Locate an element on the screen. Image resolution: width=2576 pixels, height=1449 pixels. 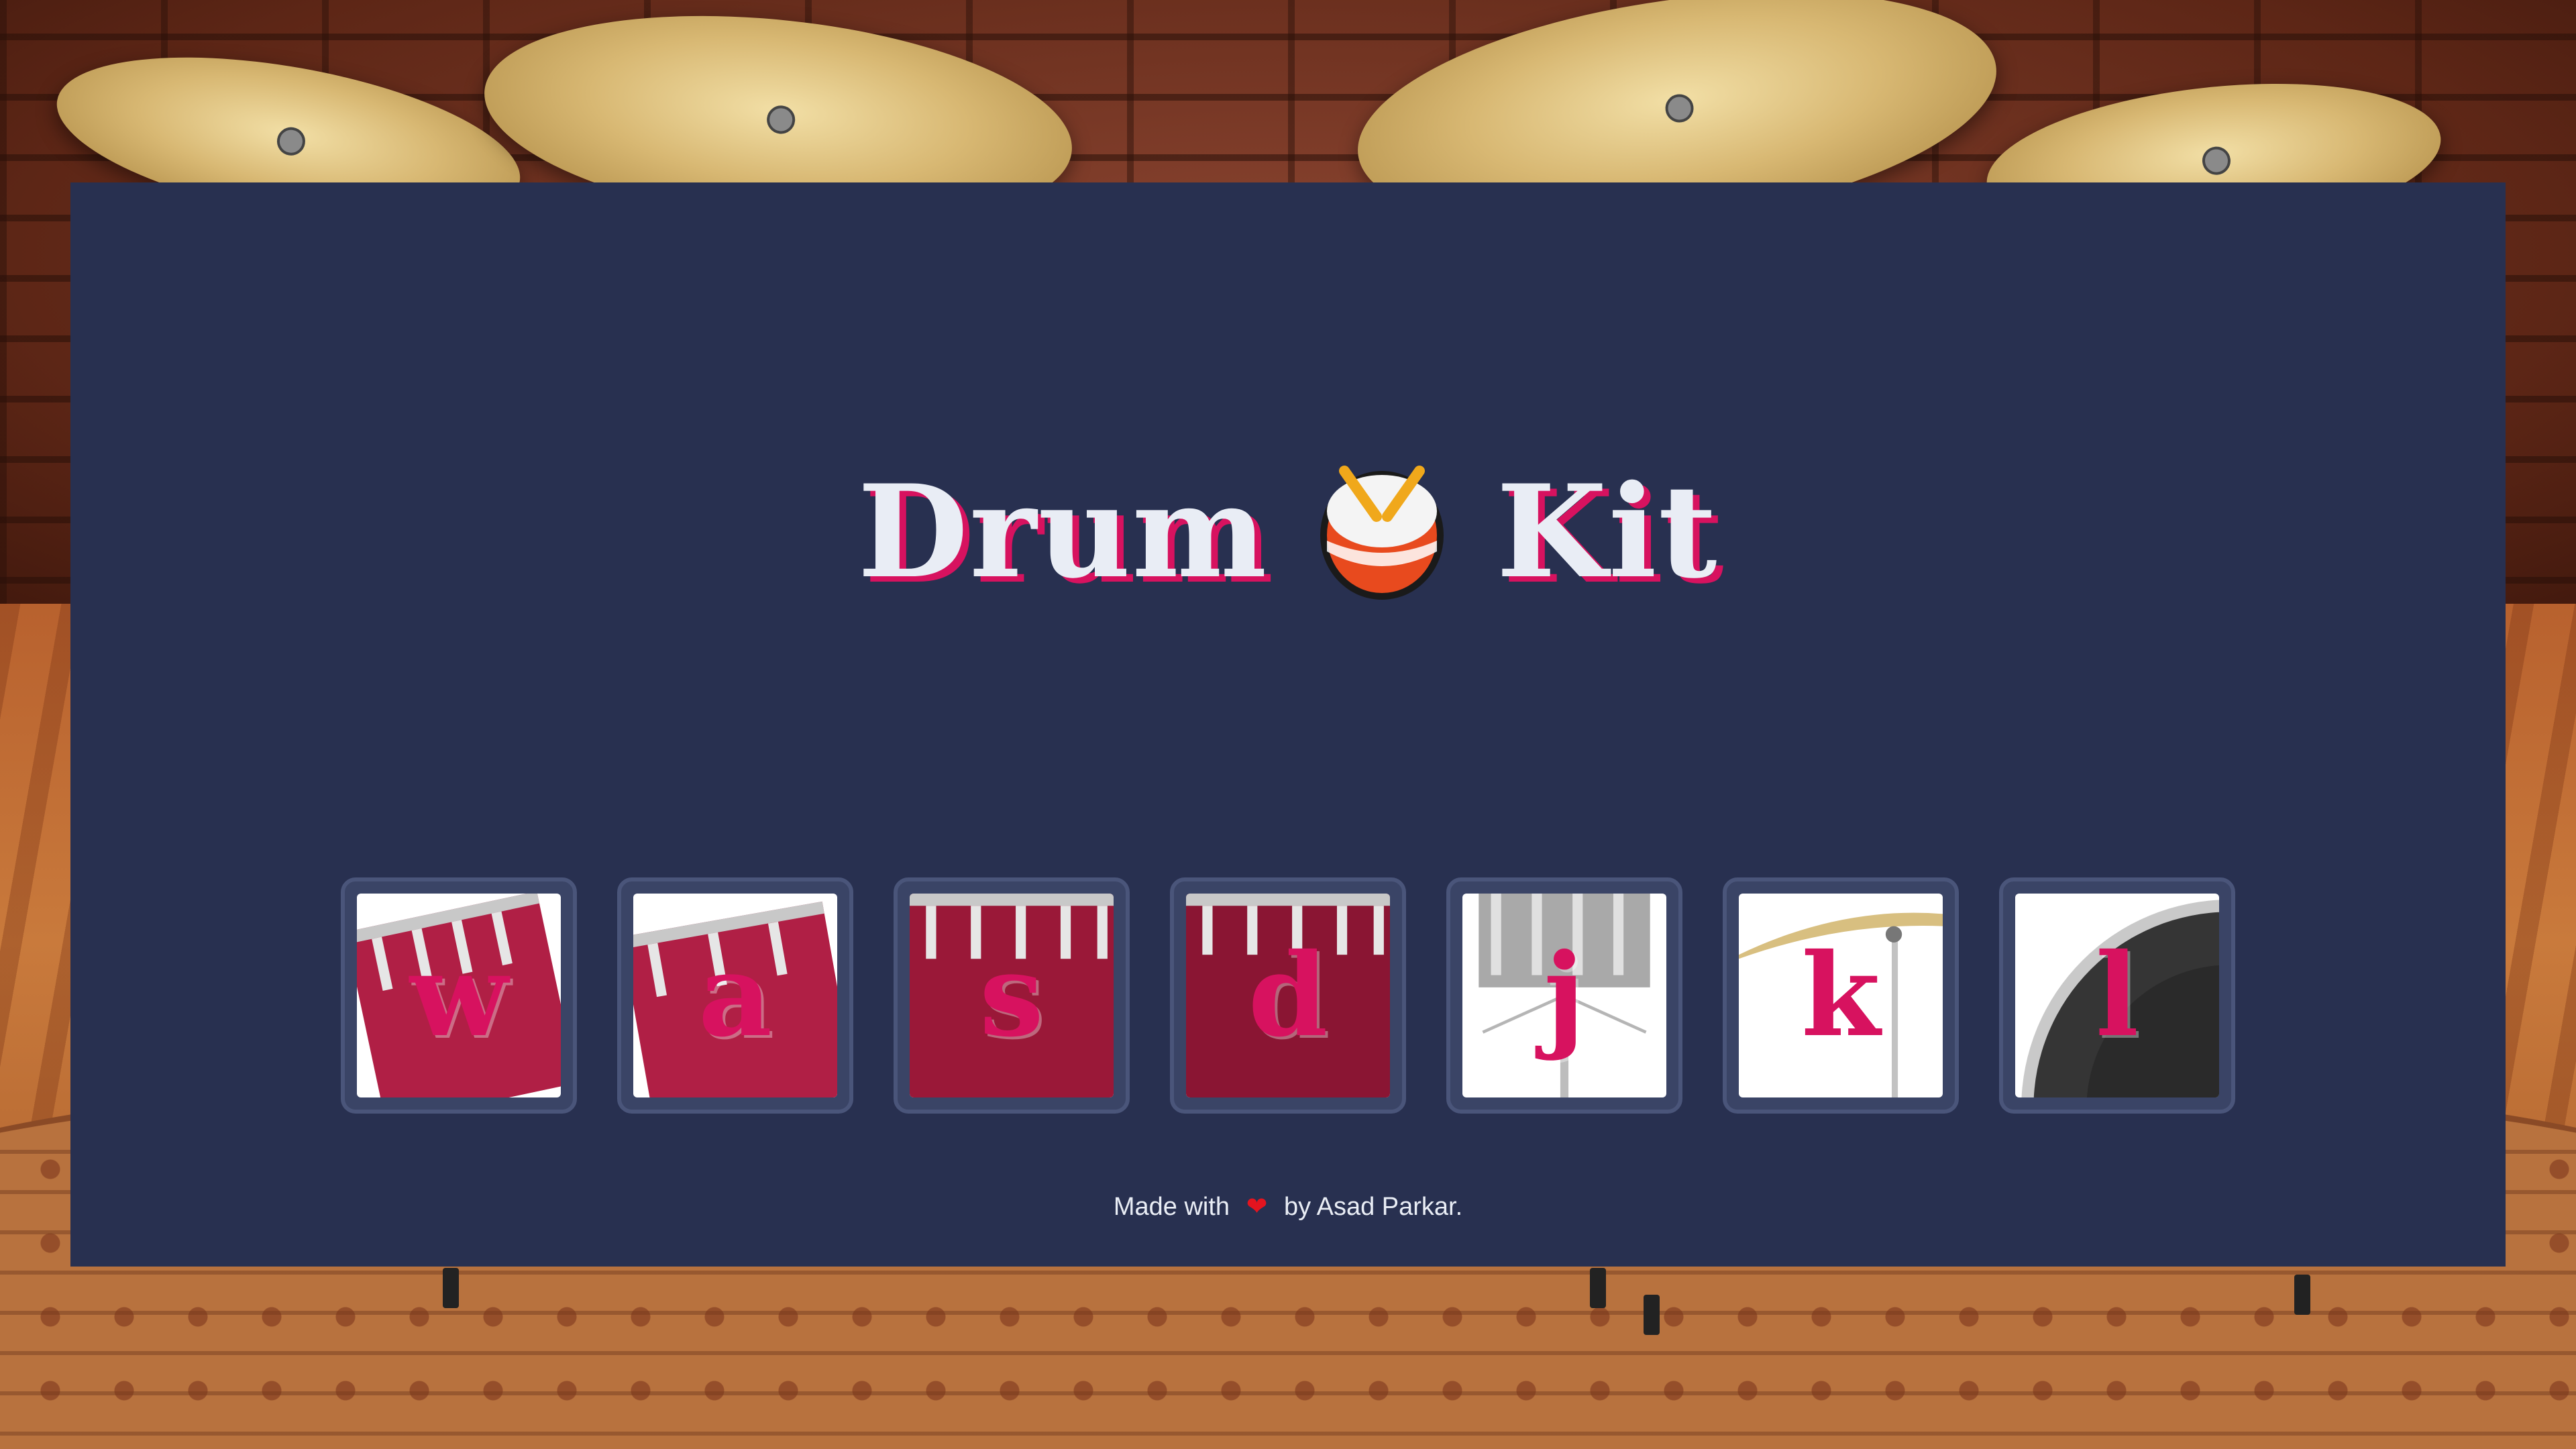
drum-key-j: j is located at coordinates (1564, 995).